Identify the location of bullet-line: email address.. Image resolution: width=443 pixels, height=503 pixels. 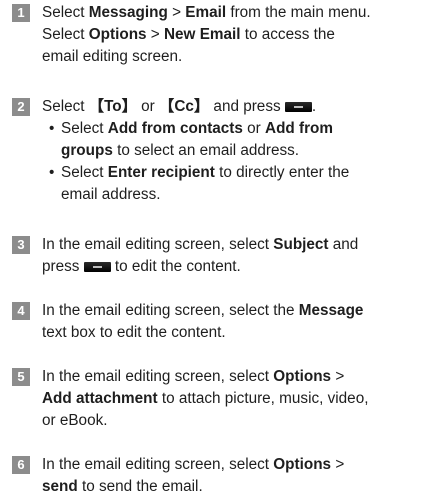
(111, 194).